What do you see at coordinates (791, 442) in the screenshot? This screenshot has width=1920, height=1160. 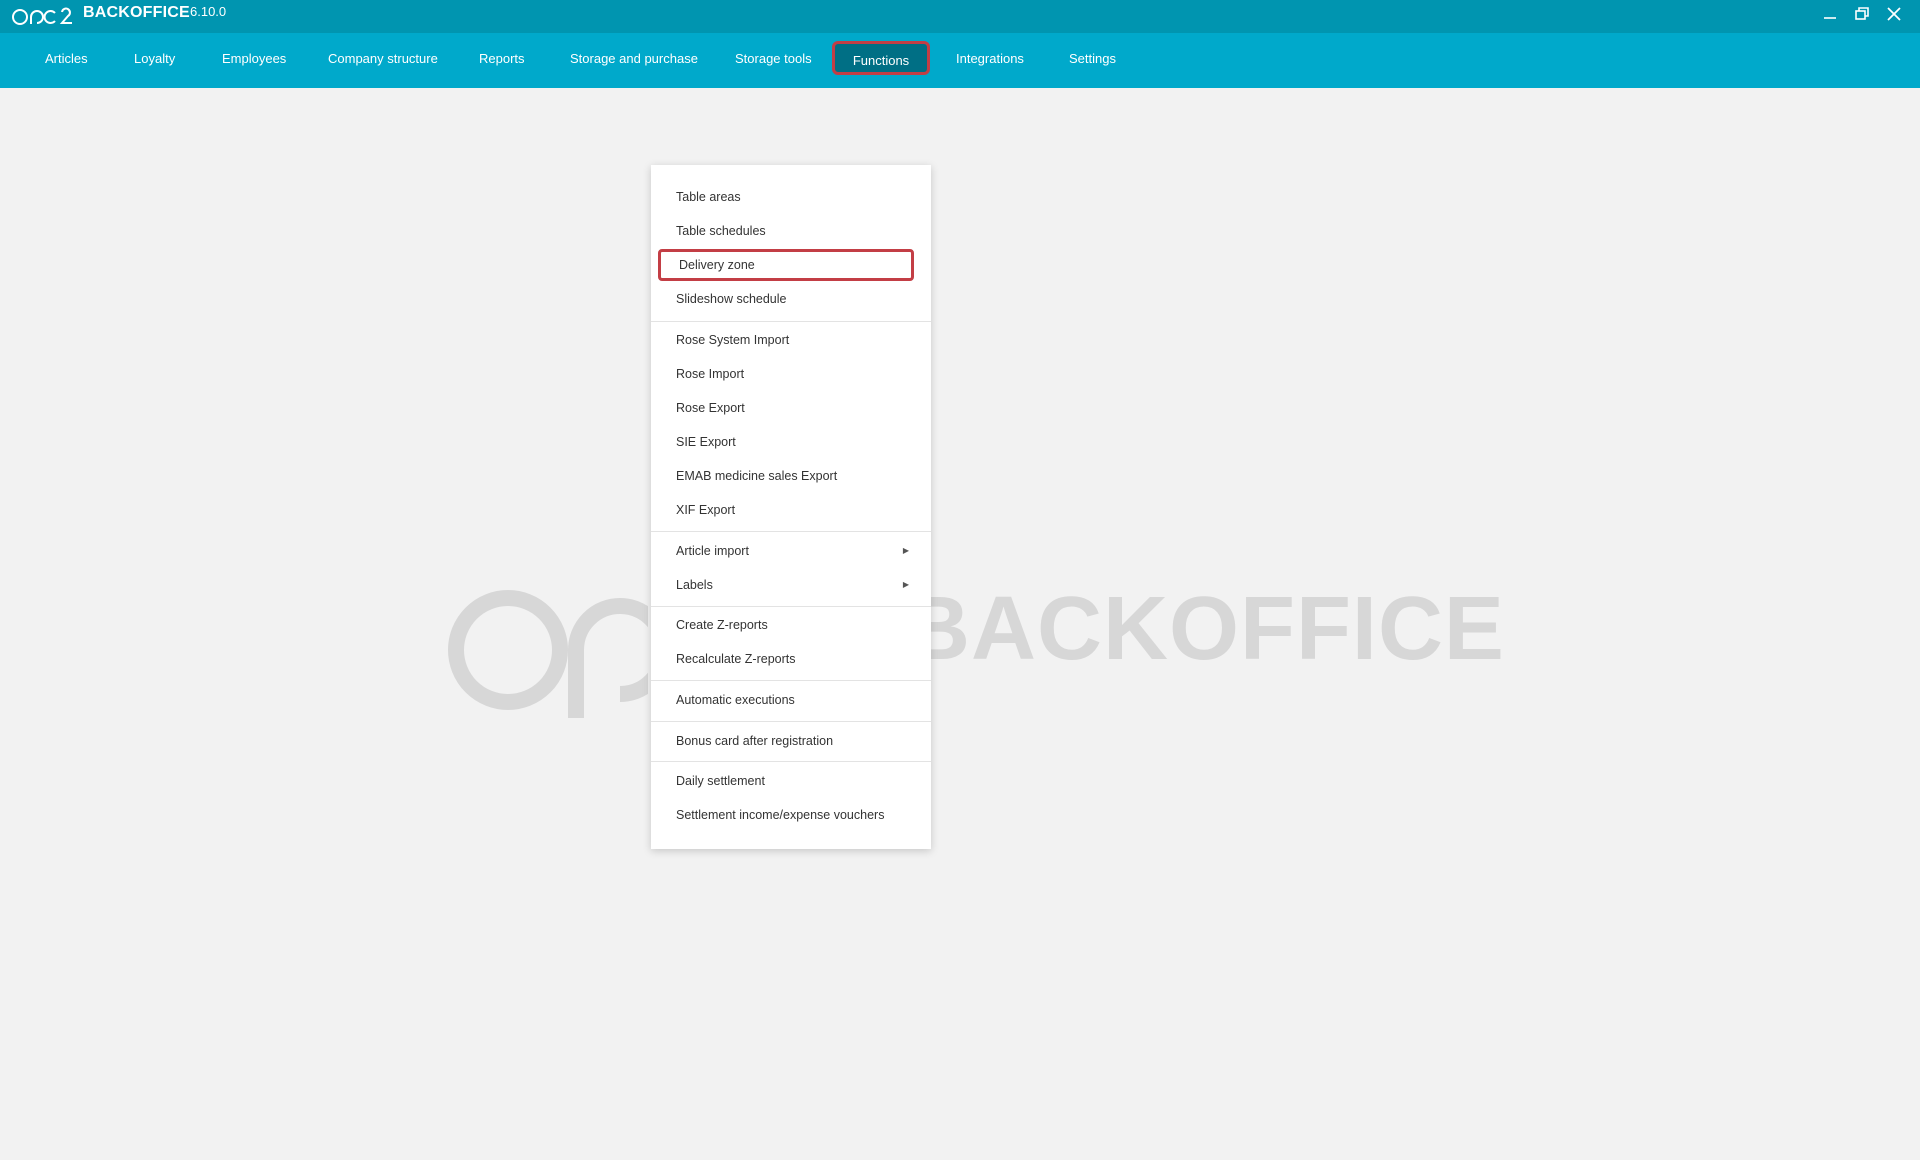 I see `menu-item-sie-export: SIE Export` at bounding box center [791, 442].